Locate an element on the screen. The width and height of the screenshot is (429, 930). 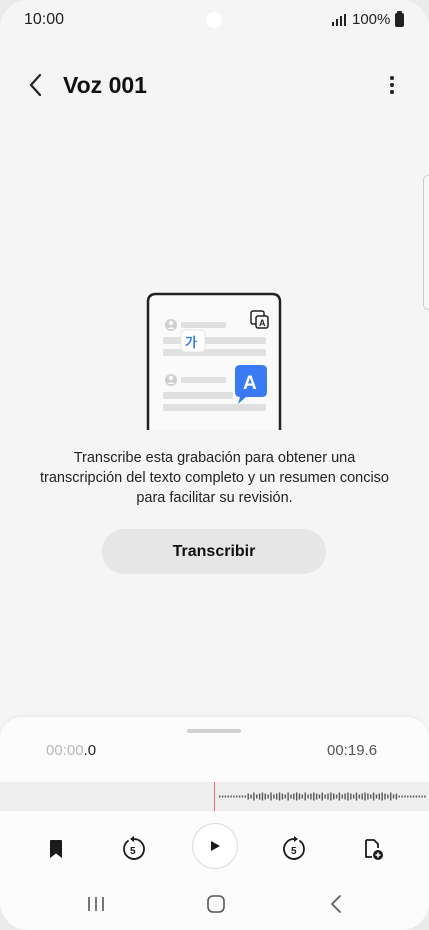
back-button is located at coordinates (37, 85).